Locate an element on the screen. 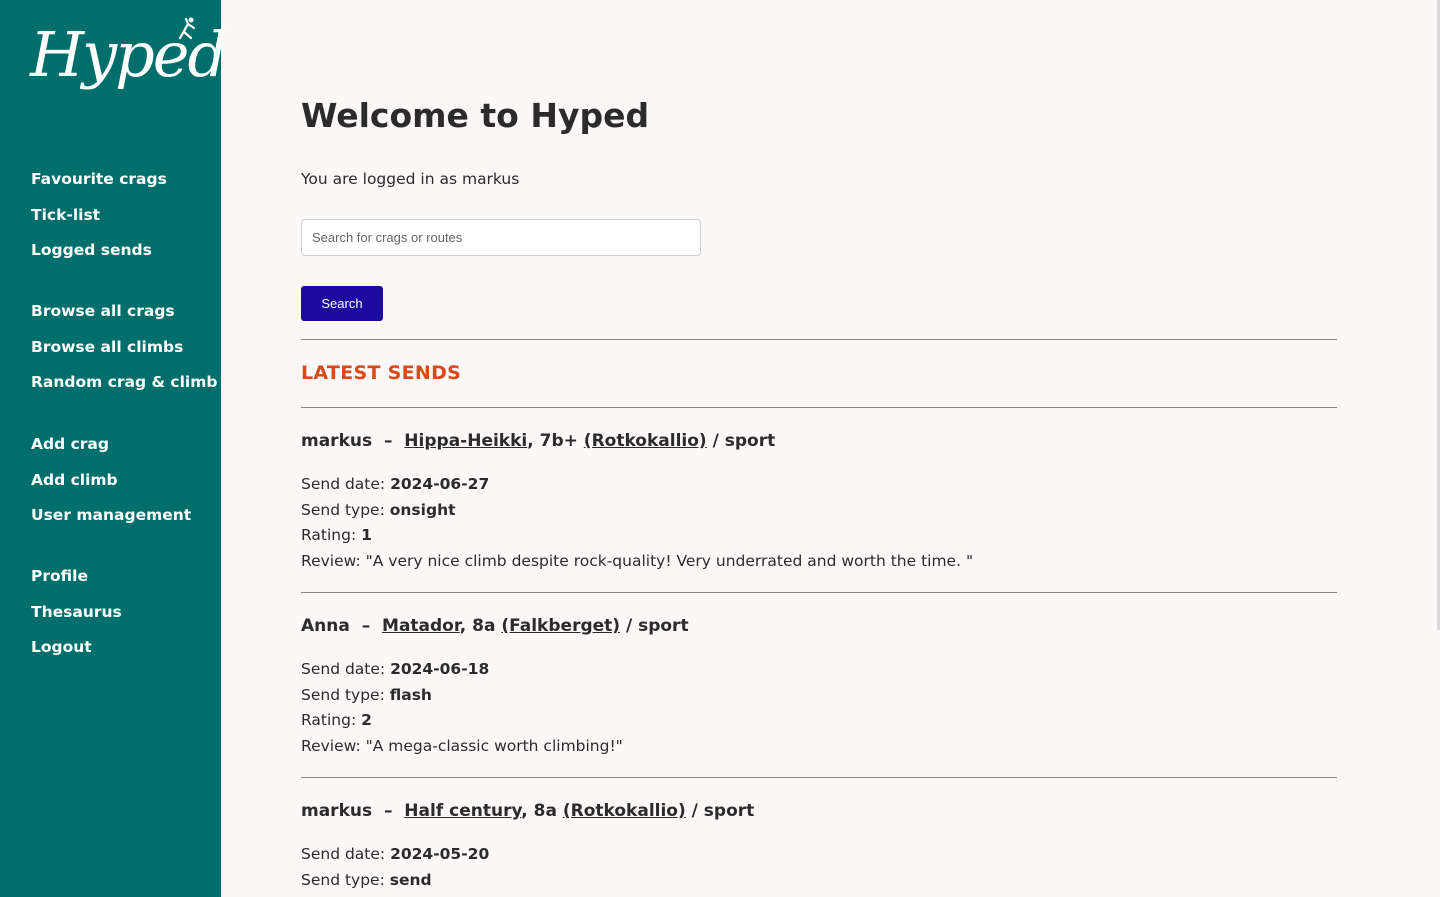 Image resolution: width=1440 pixels, height=897 pixels. nav-favourite-crags: Favourite crags is located at coordinates (99, 180).